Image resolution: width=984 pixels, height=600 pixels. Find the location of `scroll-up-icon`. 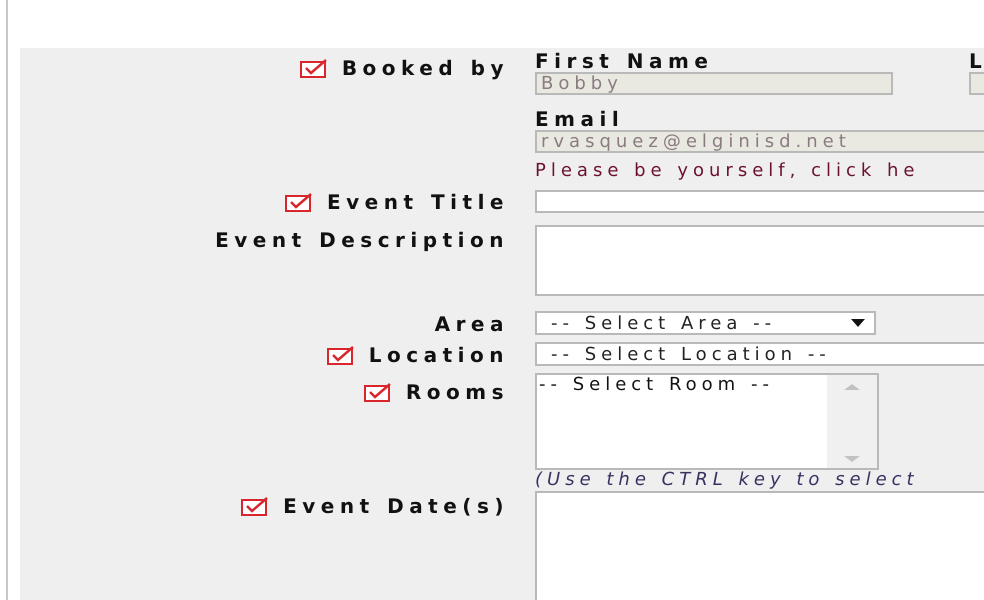

scroll-up-icon is located at coordinates (852, 387).